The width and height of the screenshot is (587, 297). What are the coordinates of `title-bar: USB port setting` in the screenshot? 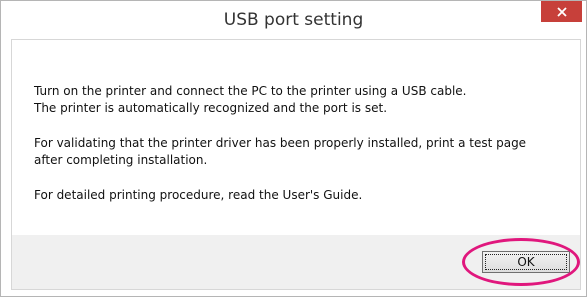 It's located at (293, 20).